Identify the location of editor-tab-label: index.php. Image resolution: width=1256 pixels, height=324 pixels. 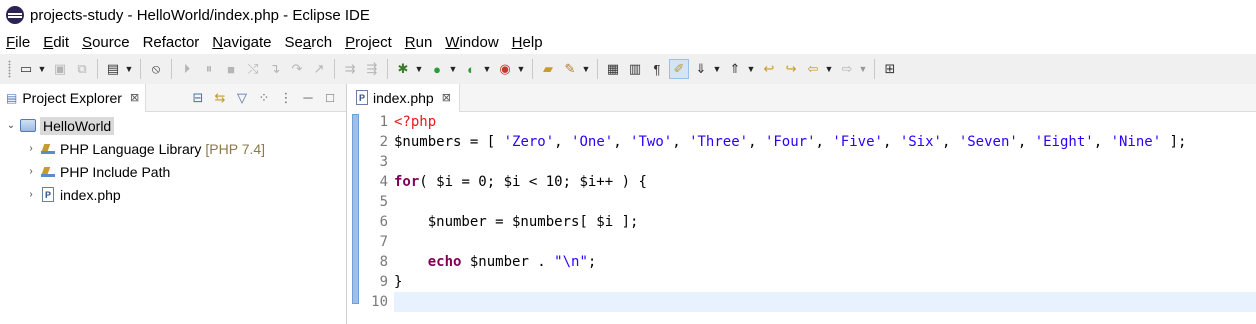
(403, 97).